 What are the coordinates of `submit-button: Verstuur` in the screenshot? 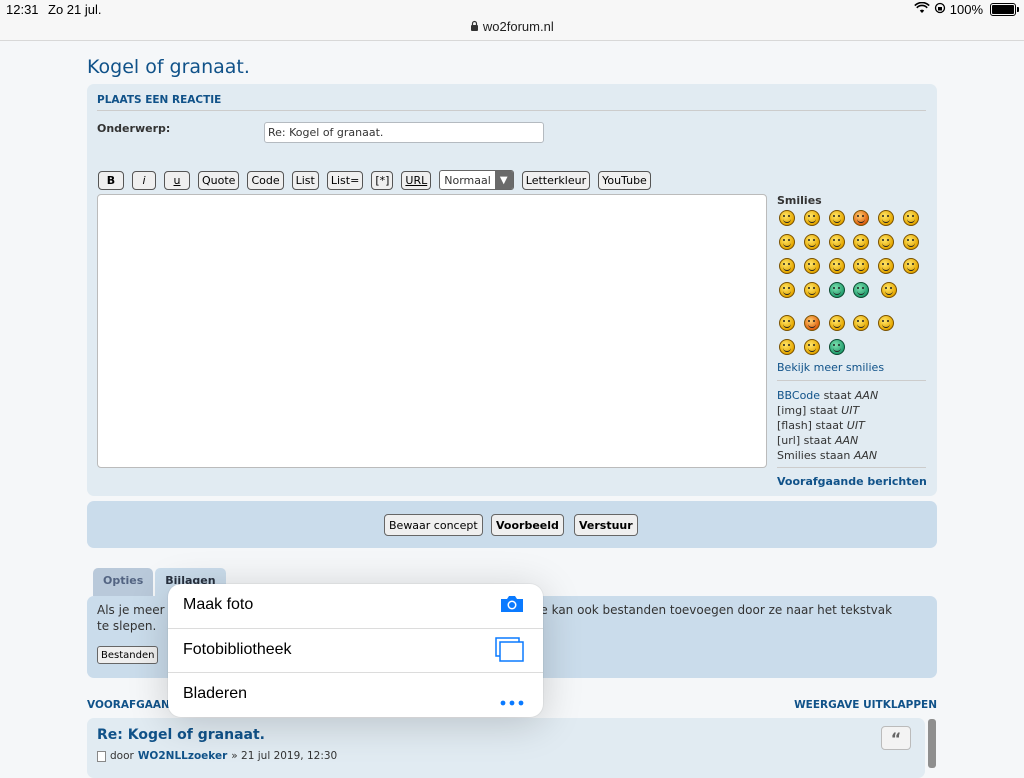 It's located at (606, 525).